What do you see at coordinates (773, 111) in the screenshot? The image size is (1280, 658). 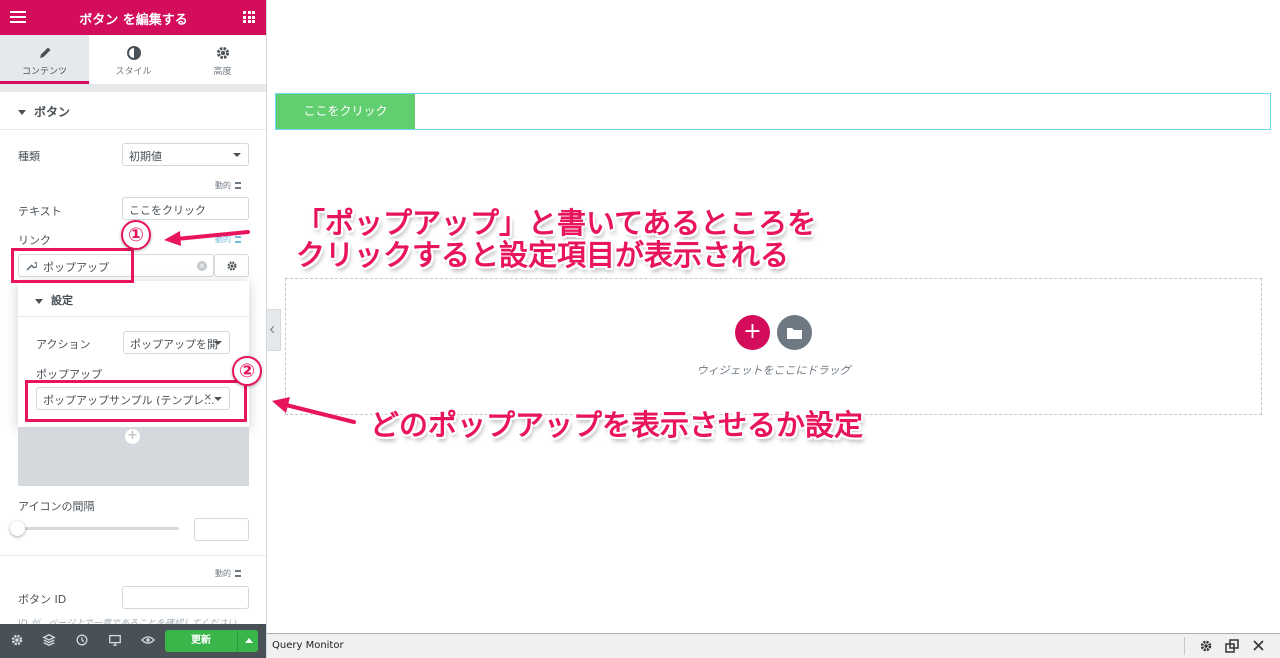 I see `canvas-section-outline` at bounding box center [773, 111].